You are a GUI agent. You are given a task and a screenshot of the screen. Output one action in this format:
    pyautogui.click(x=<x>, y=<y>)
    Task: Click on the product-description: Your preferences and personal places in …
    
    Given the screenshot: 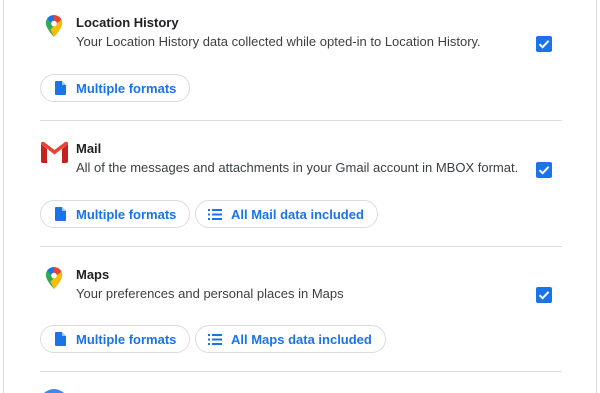 What is the action you would take?
    pyautogui.click(x=210, y=293)
    